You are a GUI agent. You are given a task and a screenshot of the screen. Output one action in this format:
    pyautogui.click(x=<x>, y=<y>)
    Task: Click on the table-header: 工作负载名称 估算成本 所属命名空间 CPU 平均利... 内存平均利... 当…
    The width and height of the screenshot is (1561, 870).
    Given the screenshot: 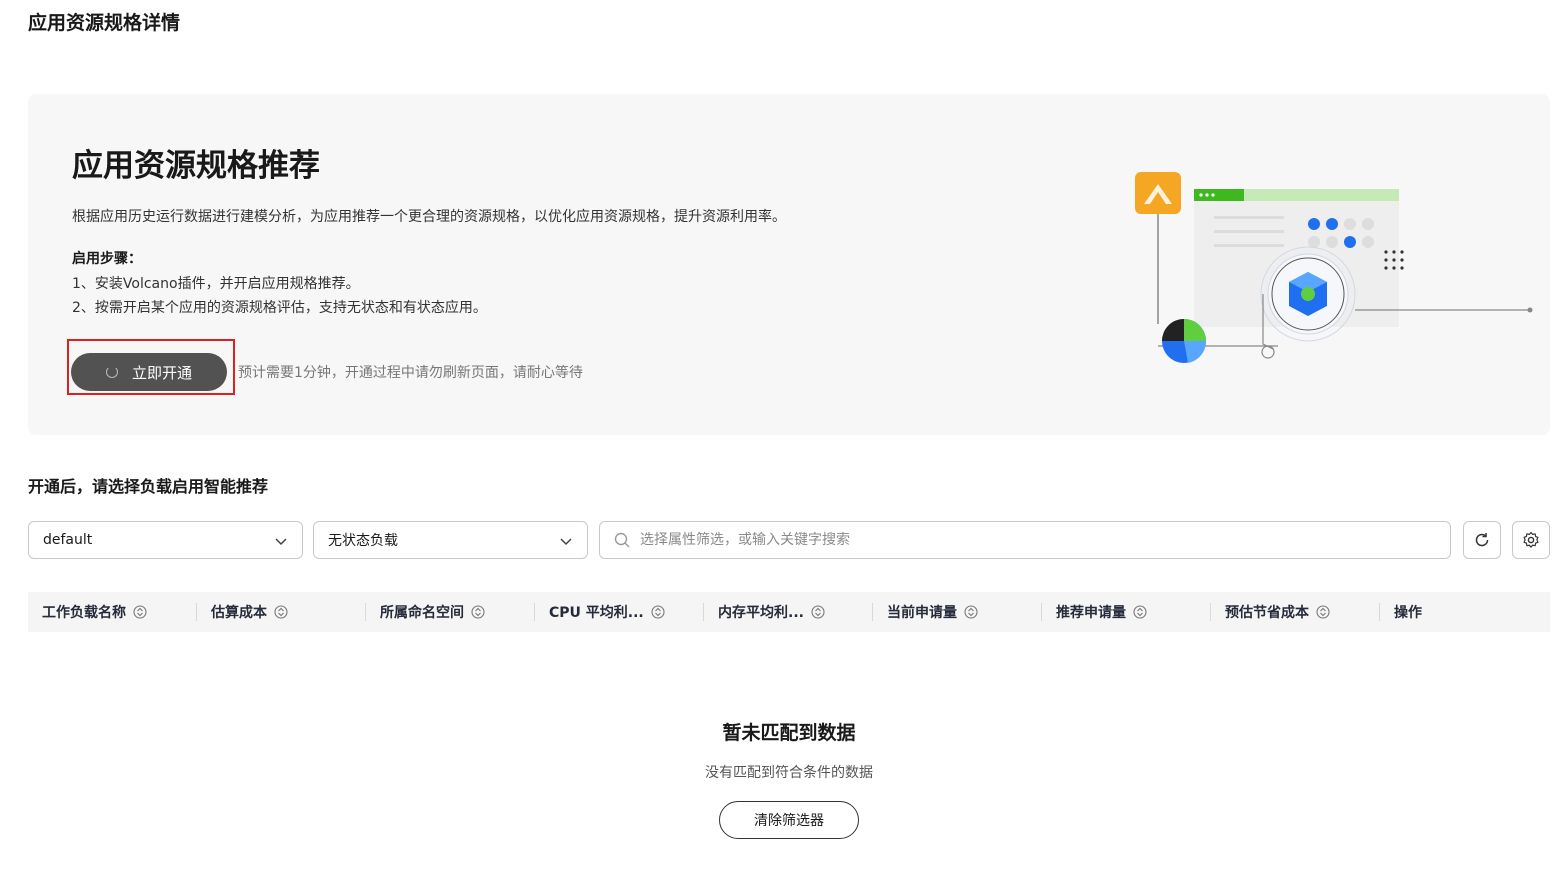 What is the action you would take?
    pyautogui.click(x=789, y=612)
    